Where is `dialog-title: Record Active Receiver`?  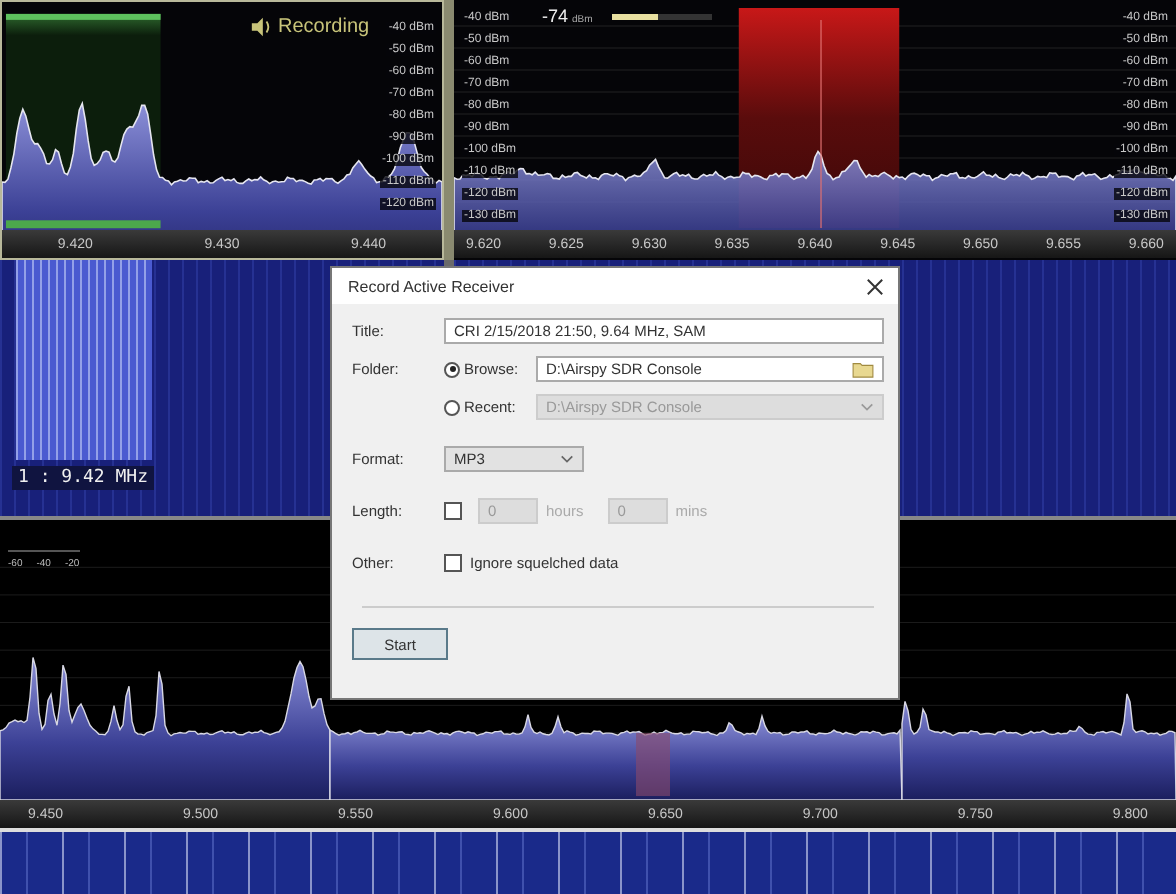 dialog-title: Record Active Receiver is located at coordinates (431, 287).